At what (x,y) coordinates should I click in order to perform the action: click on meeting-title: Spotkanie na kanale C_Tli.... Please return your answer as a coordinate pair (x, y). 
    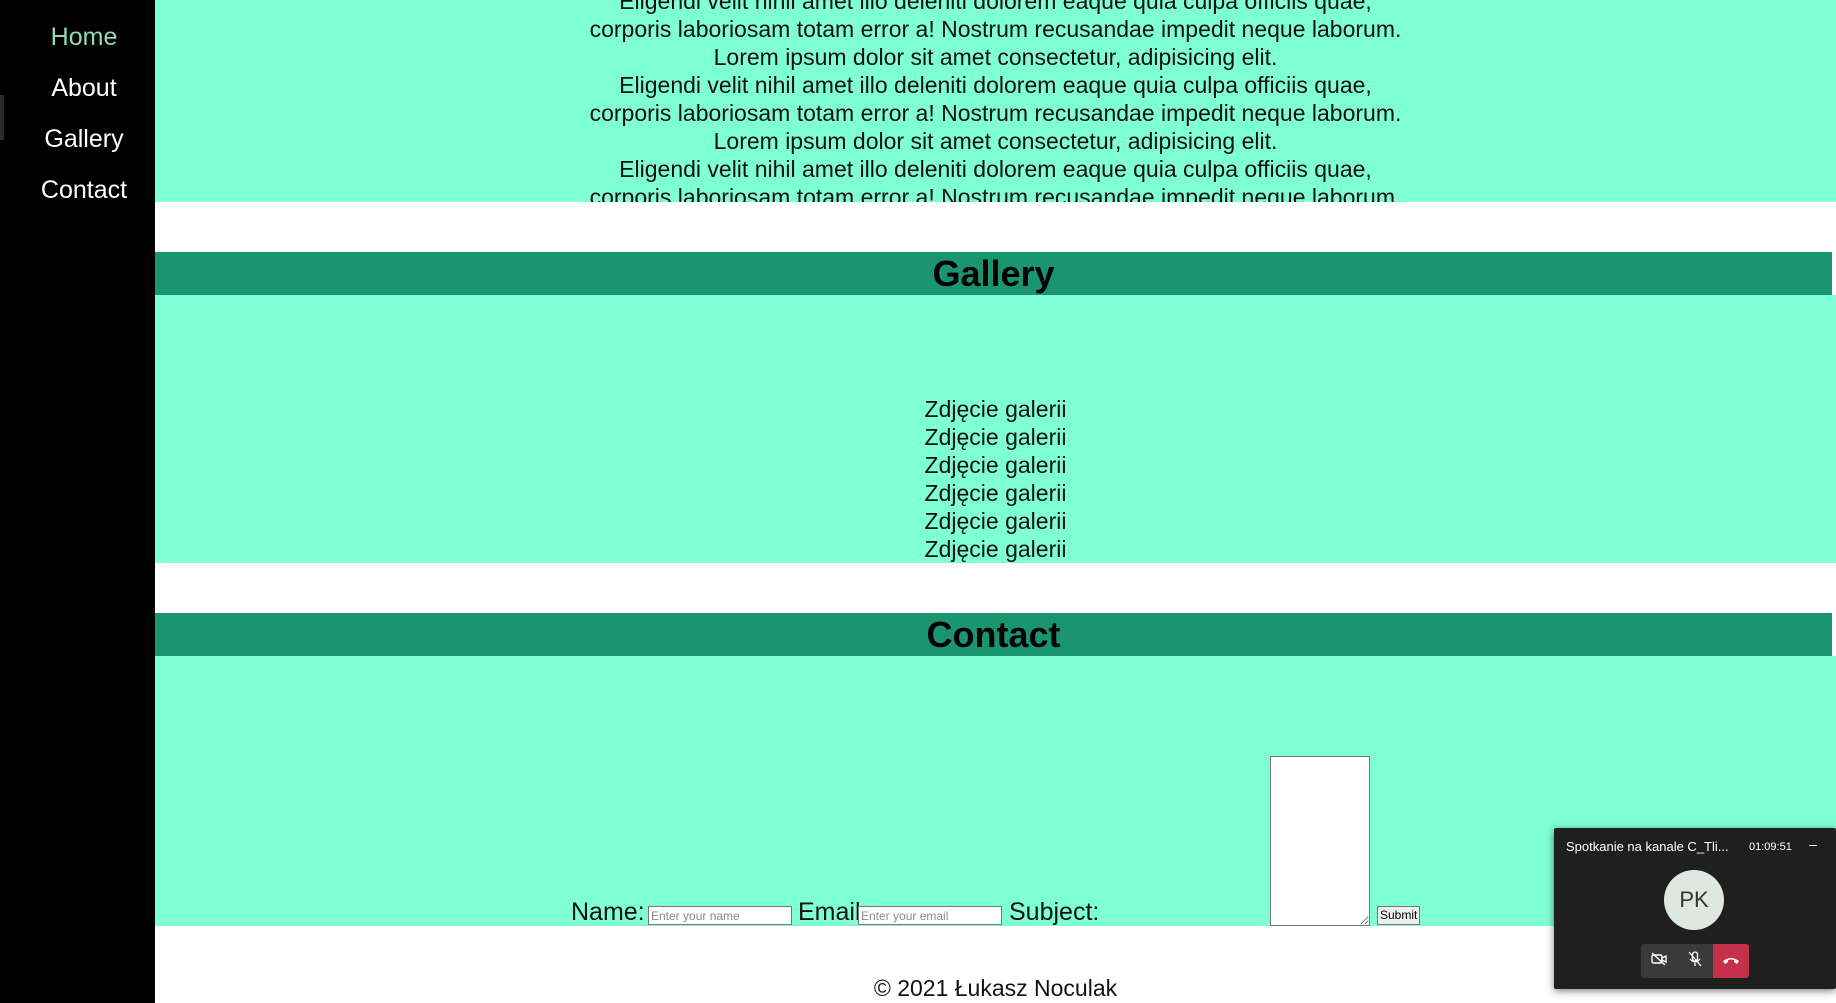
    Looking at the image, I should click on (1647, 846).